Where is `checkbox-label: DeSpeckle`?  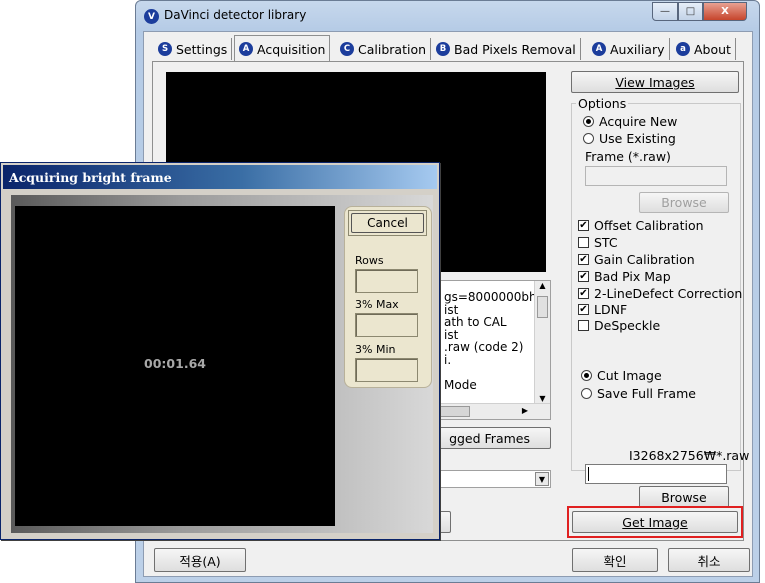 checkbox-label: DeSpeckle is located at coordinates (627, 325).